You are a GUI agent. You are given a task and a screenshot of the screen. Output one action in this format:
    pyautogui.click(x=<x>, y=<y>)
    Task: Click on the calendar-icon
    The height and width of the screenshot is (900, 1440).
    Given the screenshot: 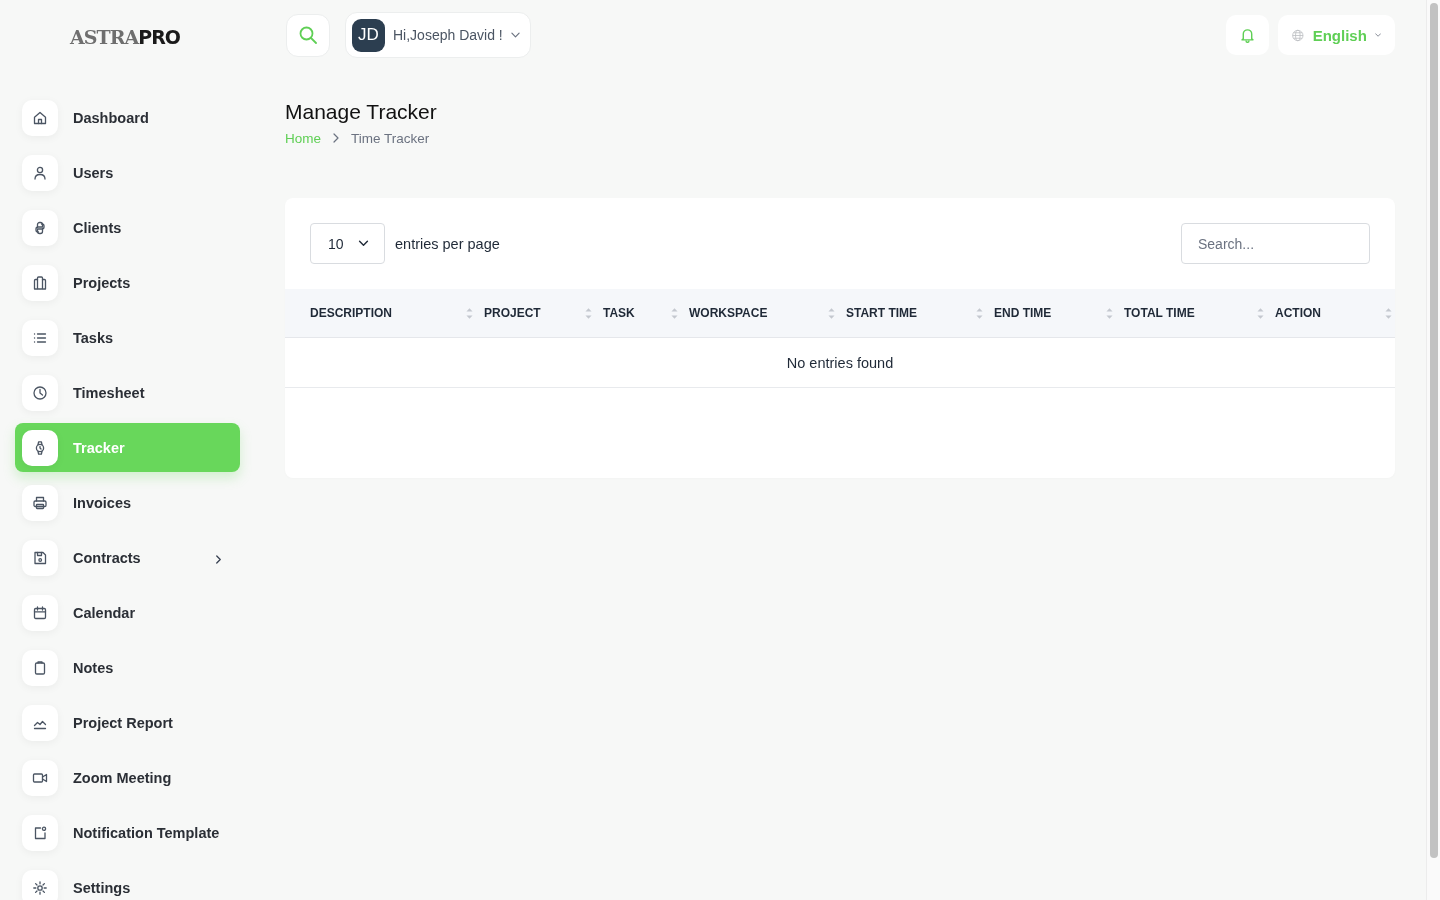 What is the action you would take?
    pyautogui.click(x=40, y=612)
    